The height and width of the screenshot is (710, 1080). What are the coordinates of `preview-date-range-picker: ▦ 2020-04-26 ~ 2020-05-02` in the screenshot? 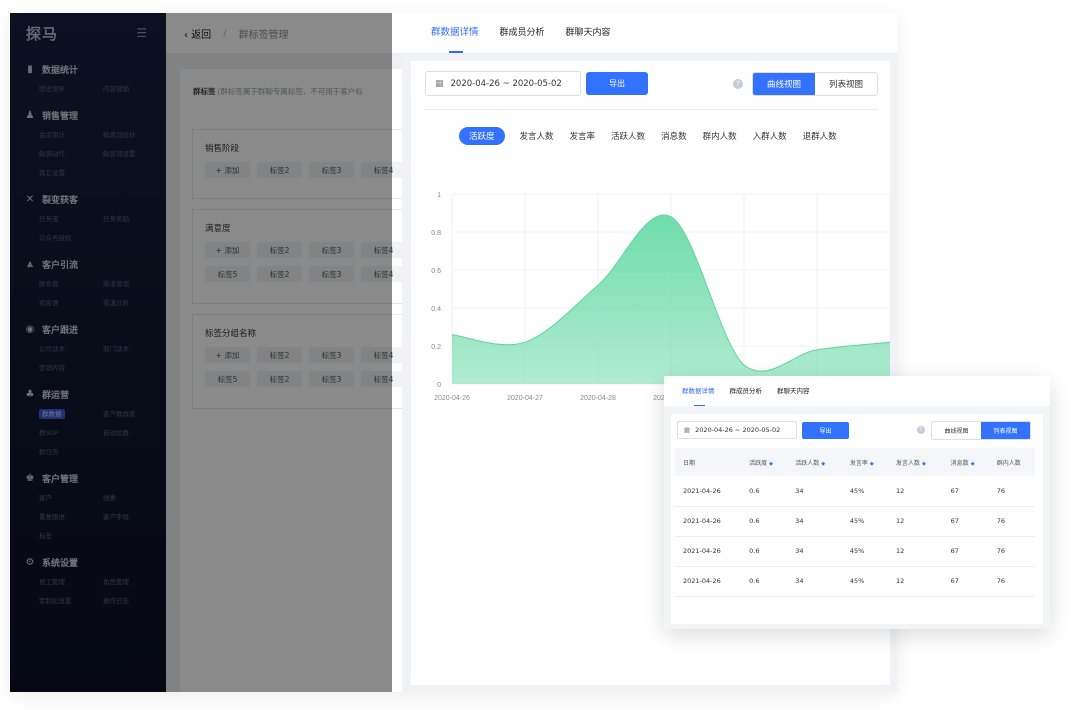 It's located at (737, 430).